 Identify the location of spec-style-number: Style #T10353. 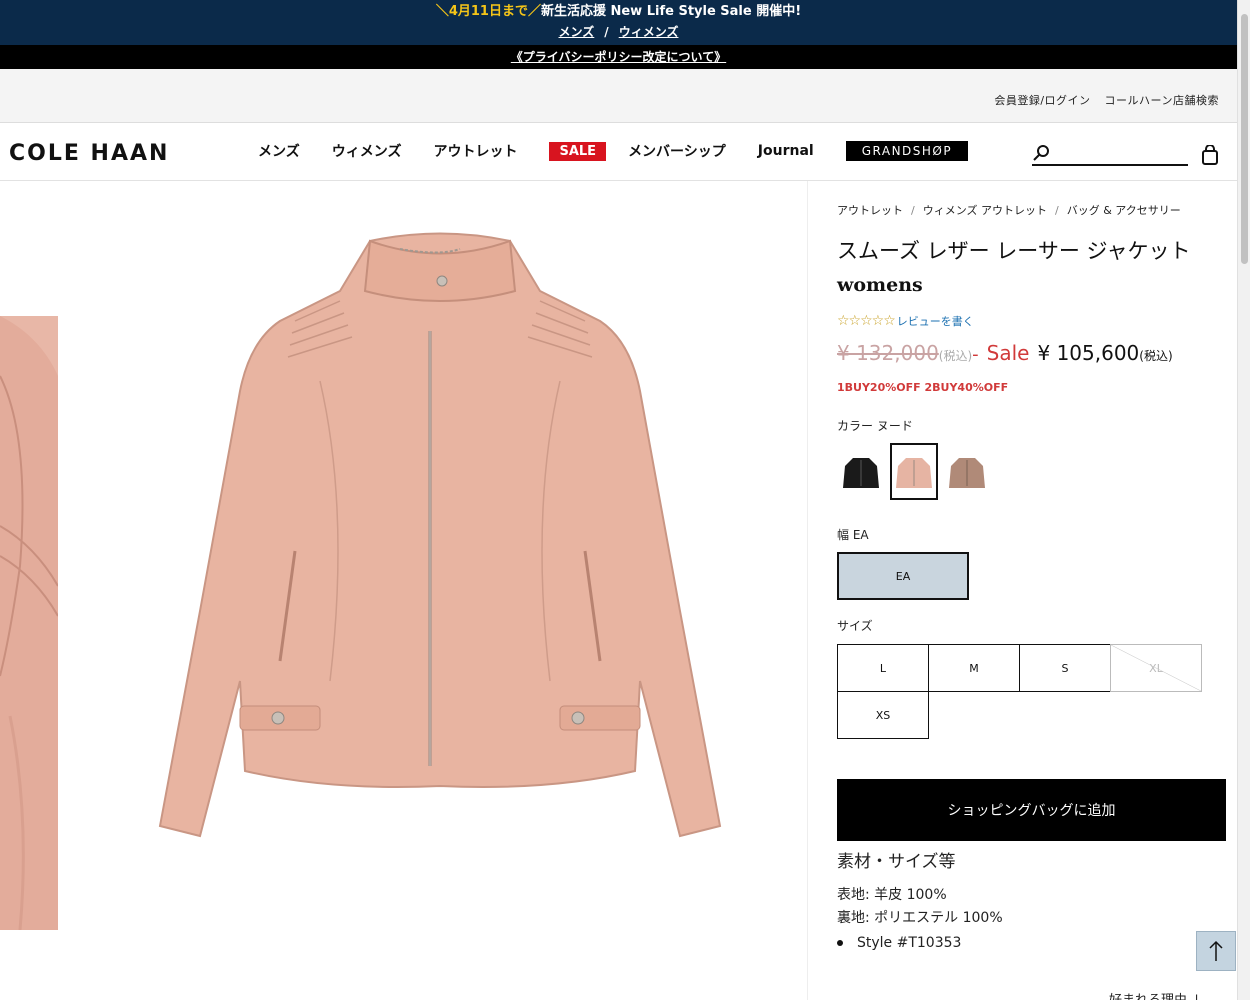
(899, 943).